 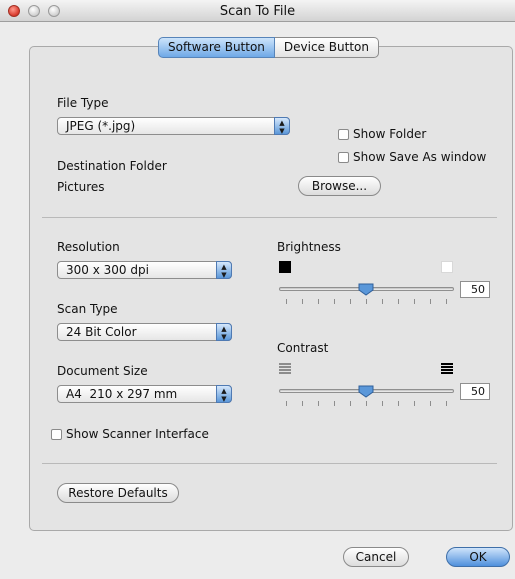 I want to click on tab-software-button: Software Button, so click(x=216, y=47).